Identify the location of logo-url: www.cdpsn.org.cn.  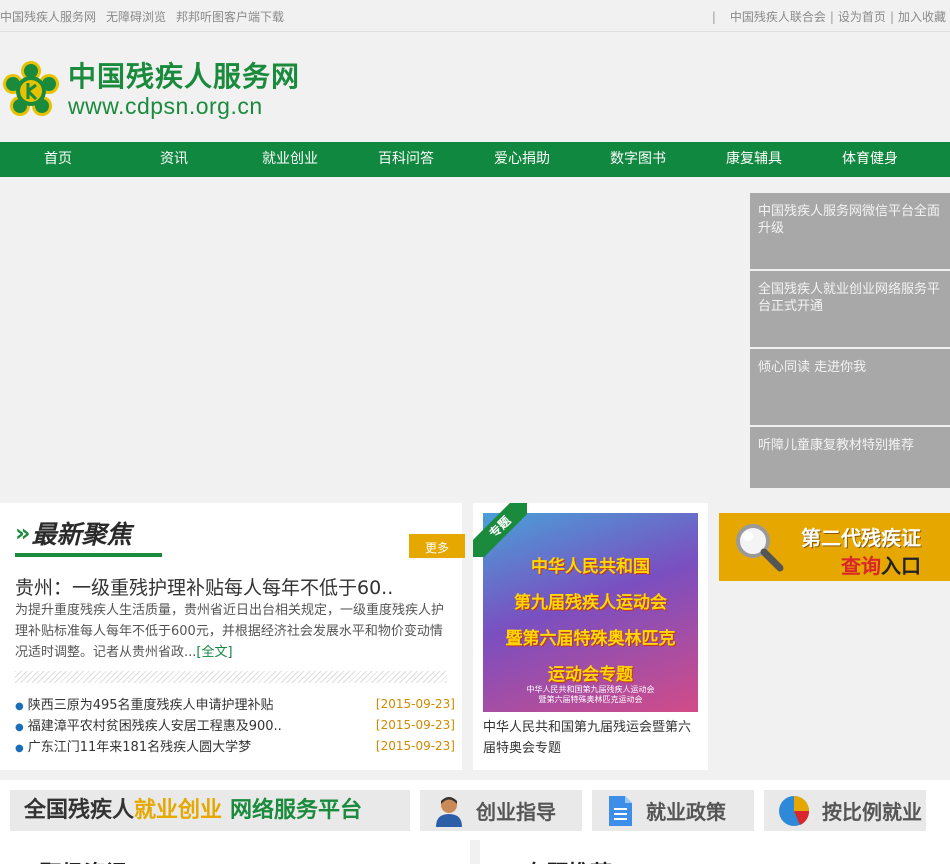
(165, 106).